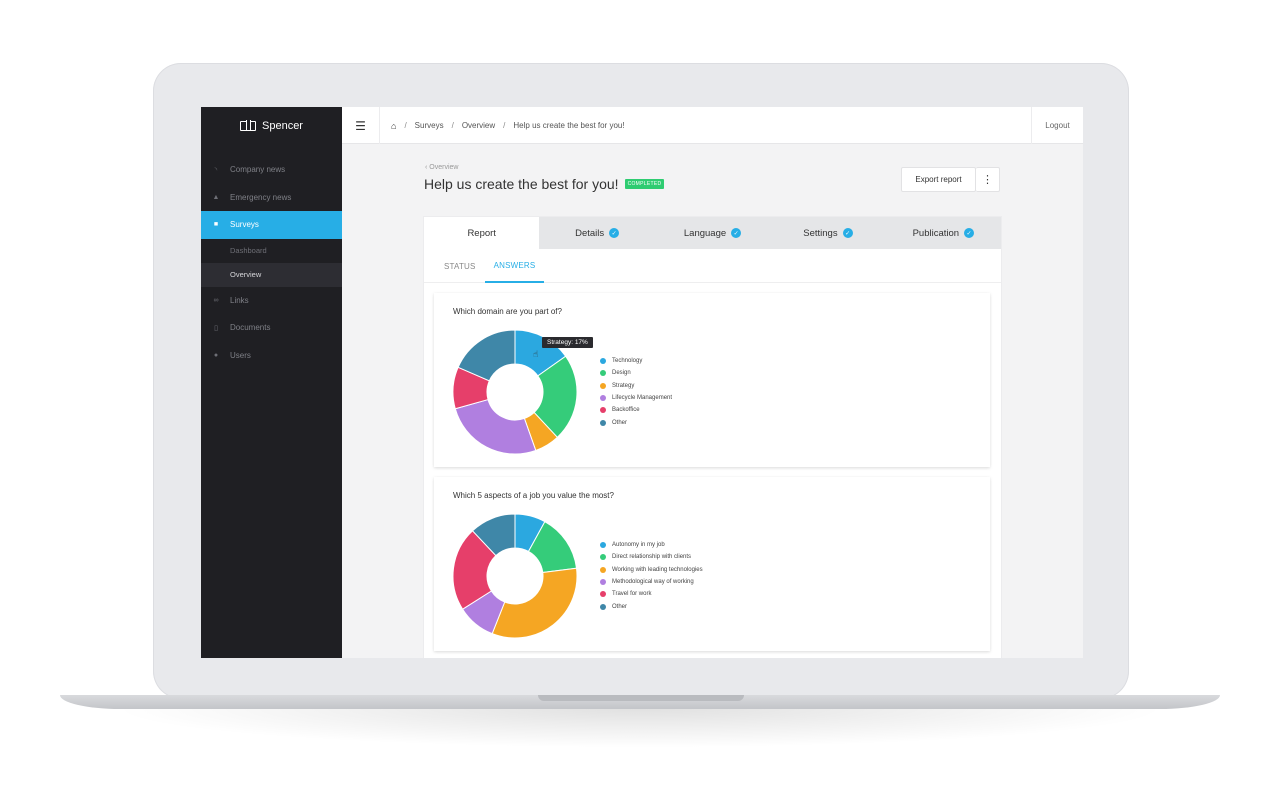 This screenshot has height=800, width=1280. What do you see at coordinates (936, 233) in the screenshot?
I see `tab-label: Publication` at bounding box center [936, 233].